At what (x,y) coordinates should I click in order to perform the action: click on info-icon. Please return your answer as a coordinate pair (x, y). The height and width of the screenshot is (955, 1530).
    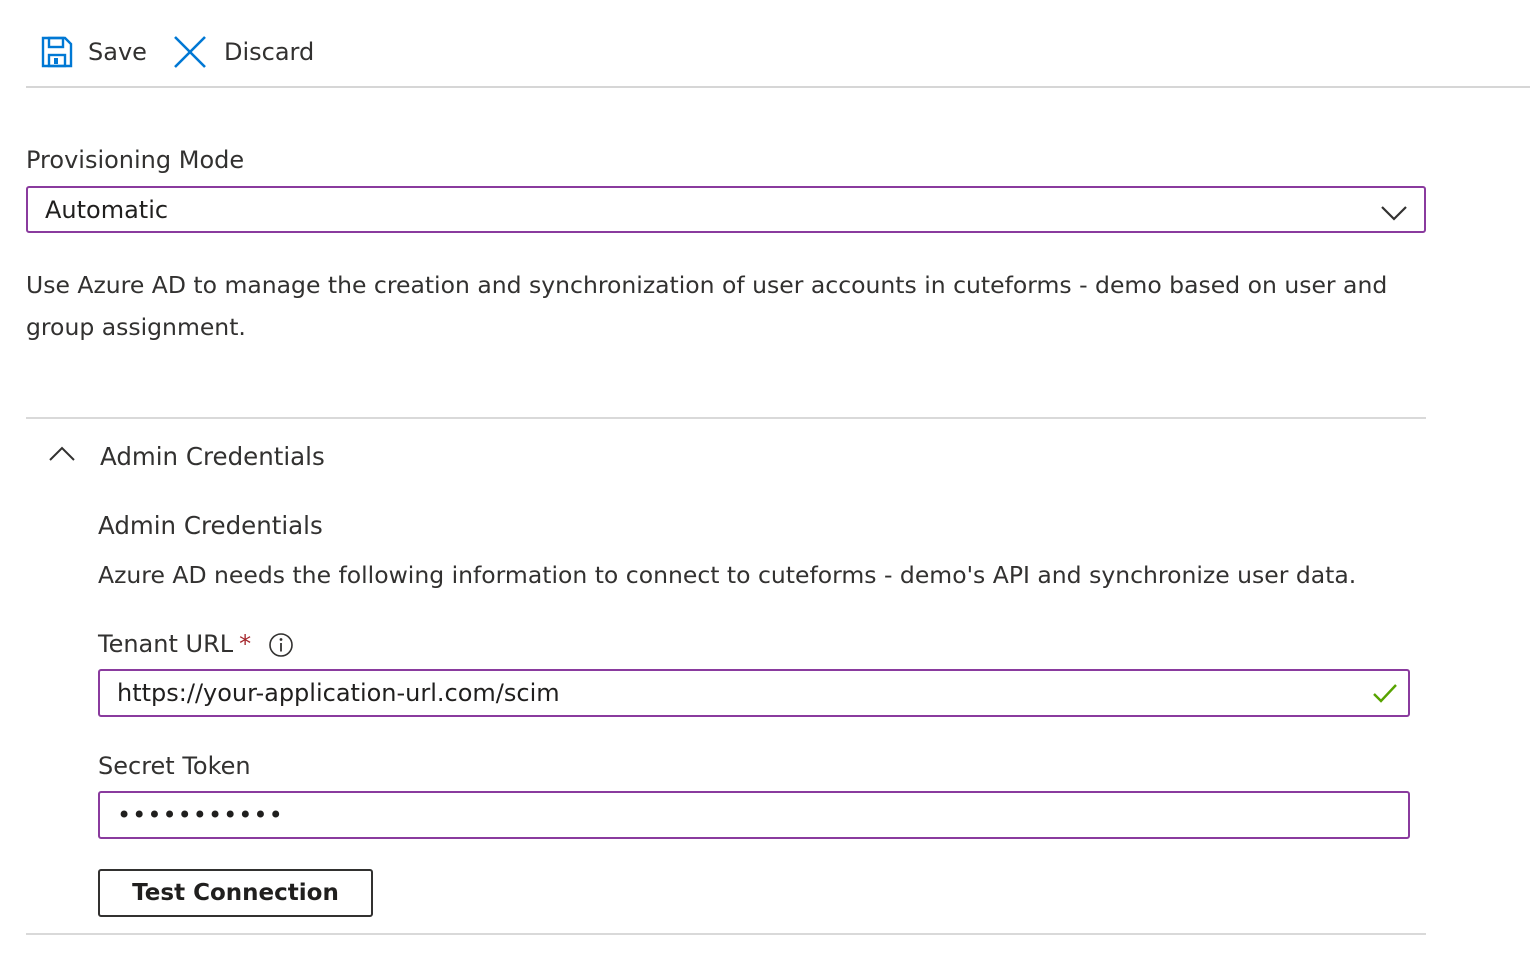
    Looking at the image, I should click on (281, 647).